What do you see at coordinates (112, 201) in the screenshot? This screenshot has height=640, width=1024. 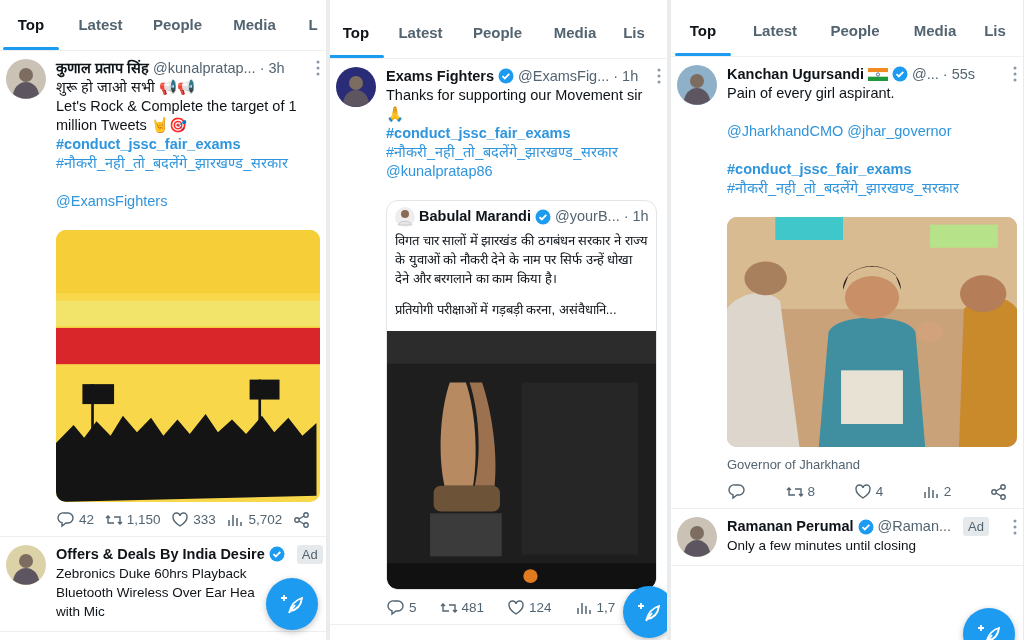 I see `mention-link: @ExamsFighters` at bounding box center [112, 201].